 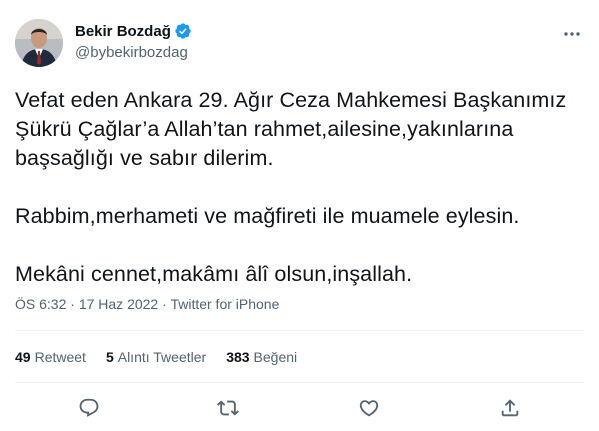 I want to click on avatar, so click(x=39, y=43).